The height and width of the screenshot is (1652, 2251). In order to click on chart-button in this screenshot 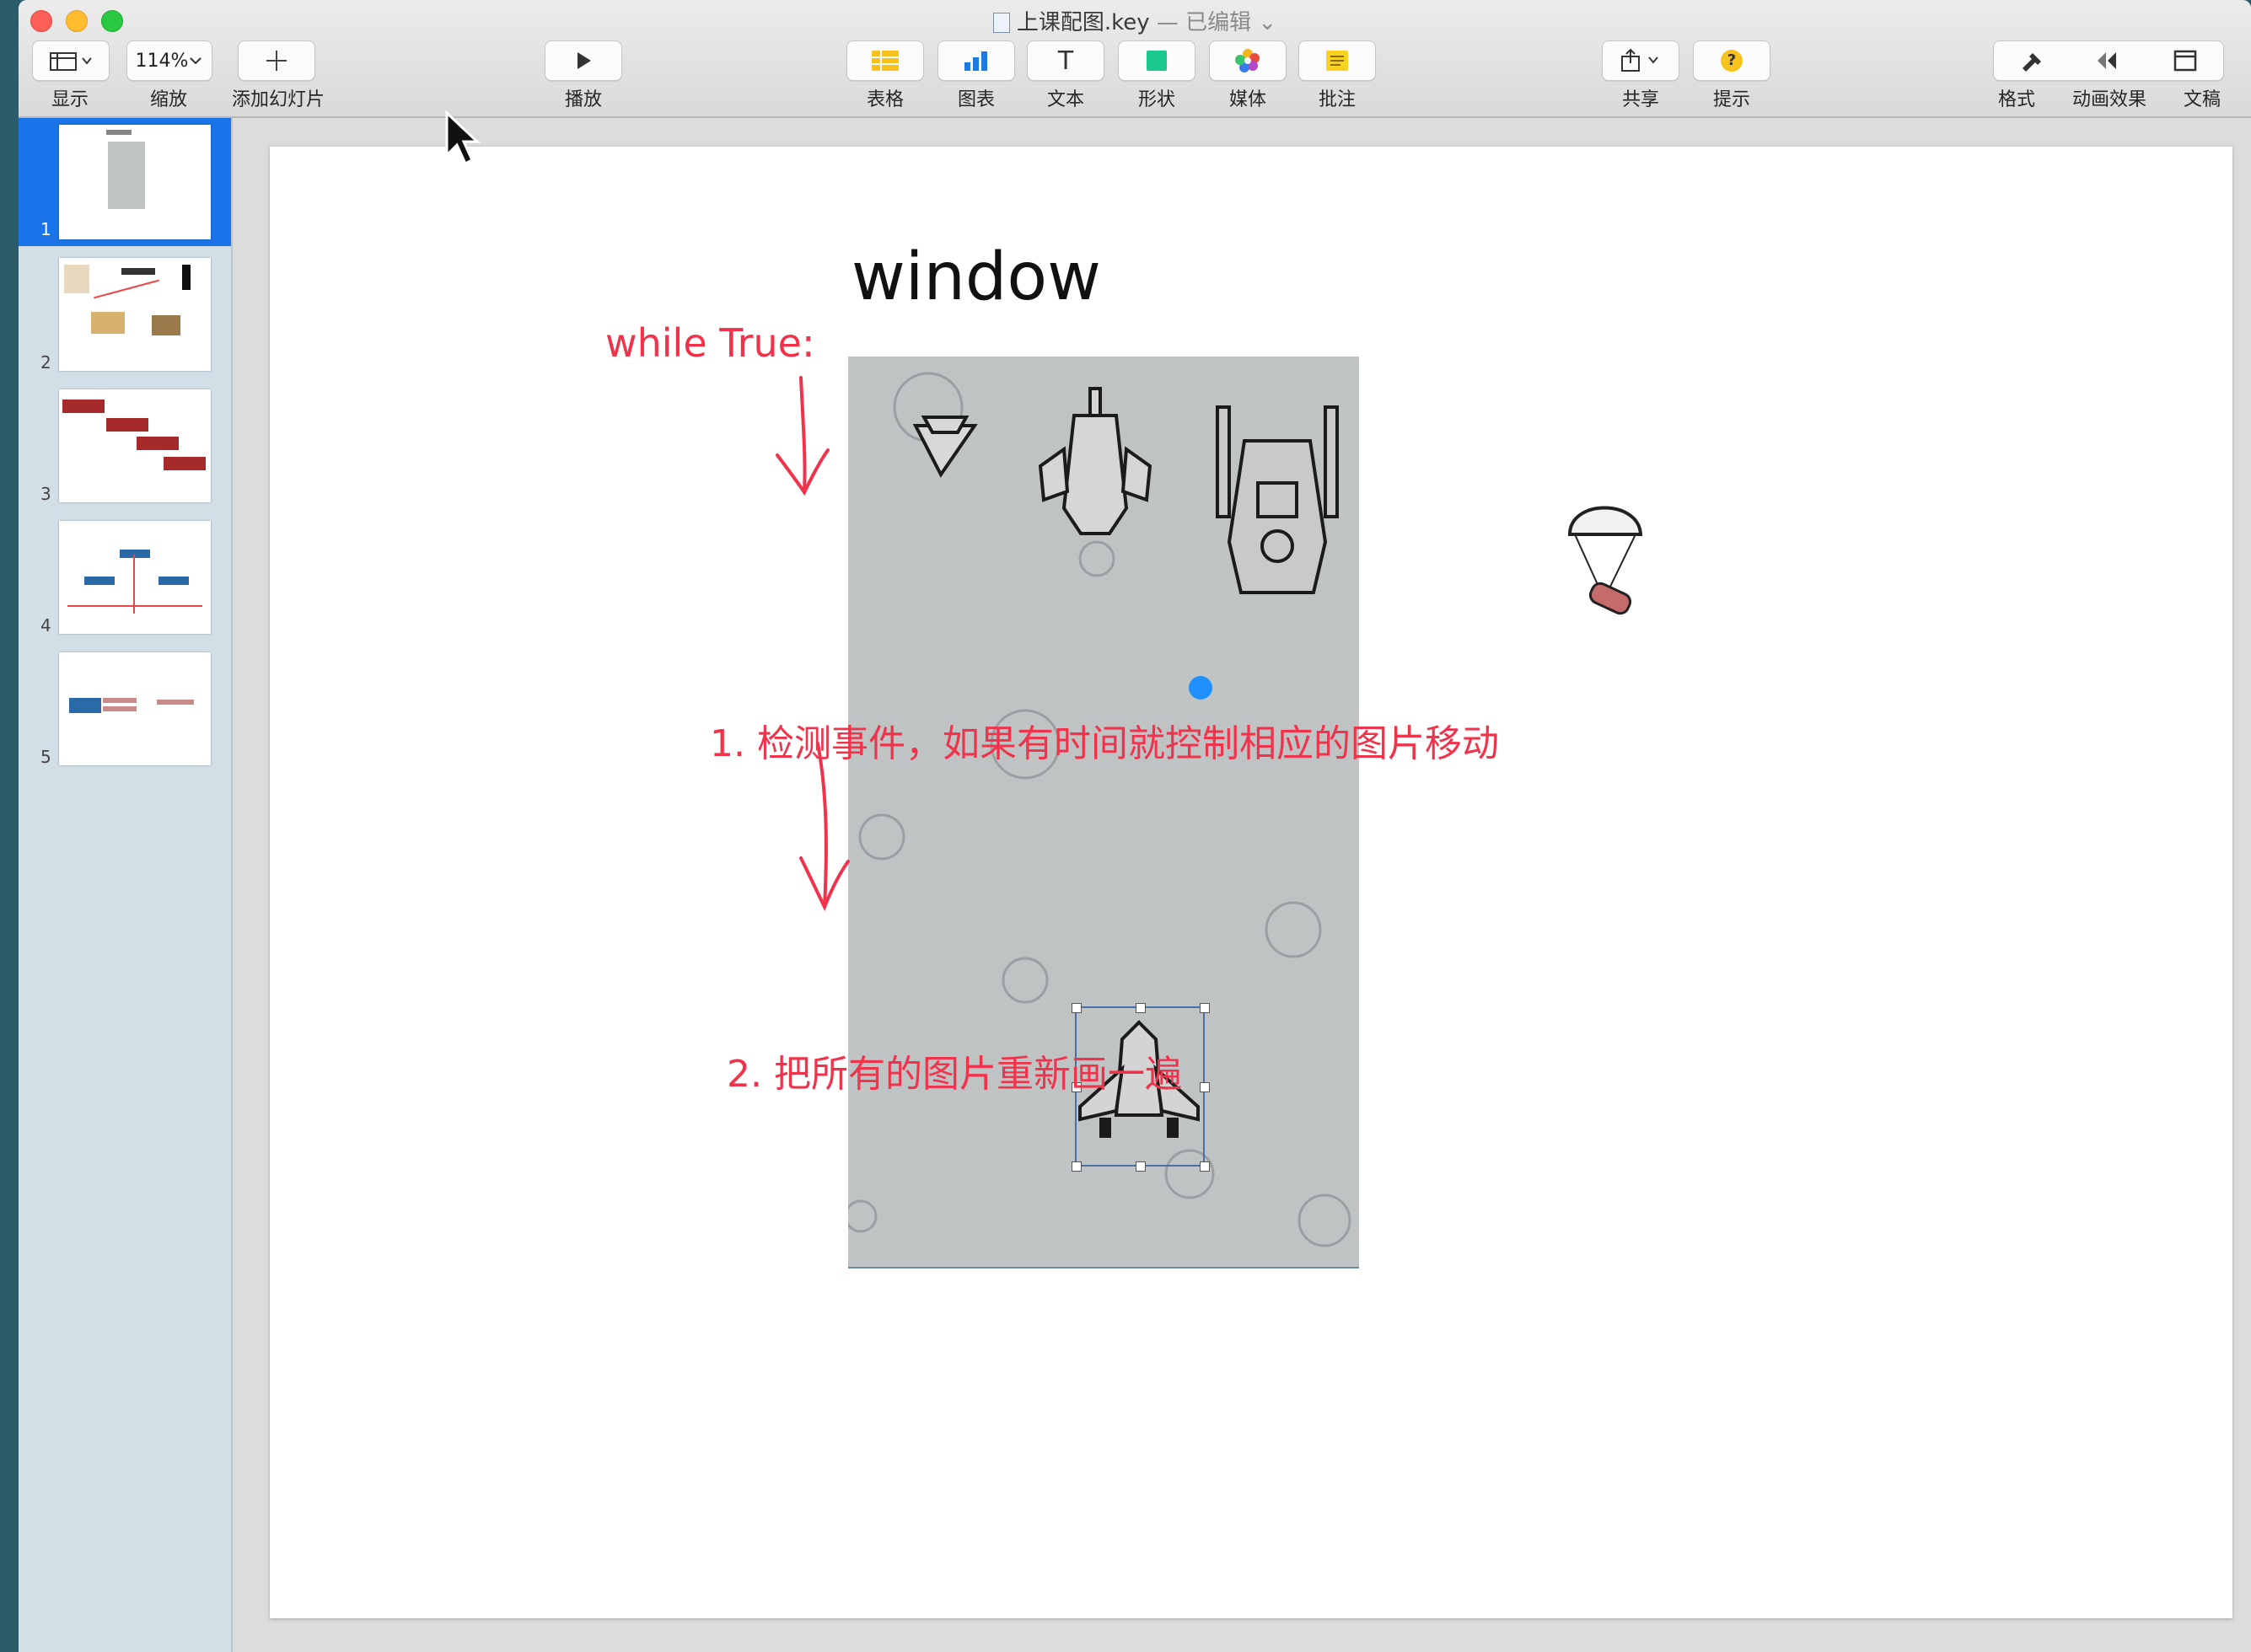, I will do `click(976, 60)`.